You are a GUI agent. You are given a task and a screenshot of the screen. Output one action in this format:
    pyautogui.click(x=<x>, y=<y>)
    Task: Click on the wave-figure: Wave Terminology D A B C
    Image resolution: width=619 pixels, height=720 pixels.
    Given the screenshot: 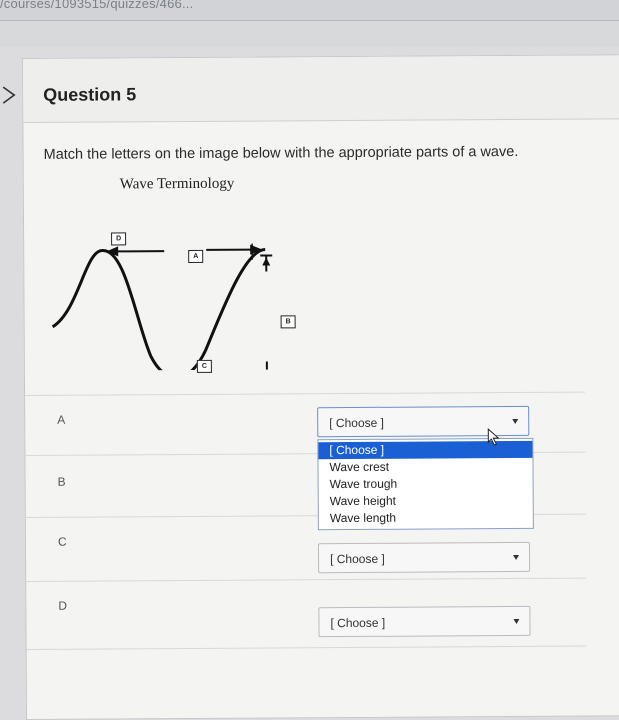 What is the action you would take?
    pyautogui.click(x=179, y=270)
    